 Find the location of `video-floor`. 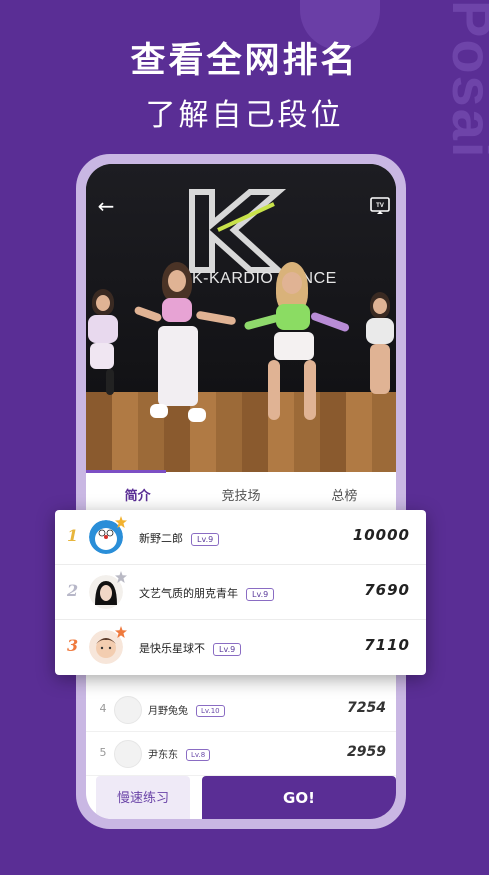

video-floor is located at coordinates (241, 432).